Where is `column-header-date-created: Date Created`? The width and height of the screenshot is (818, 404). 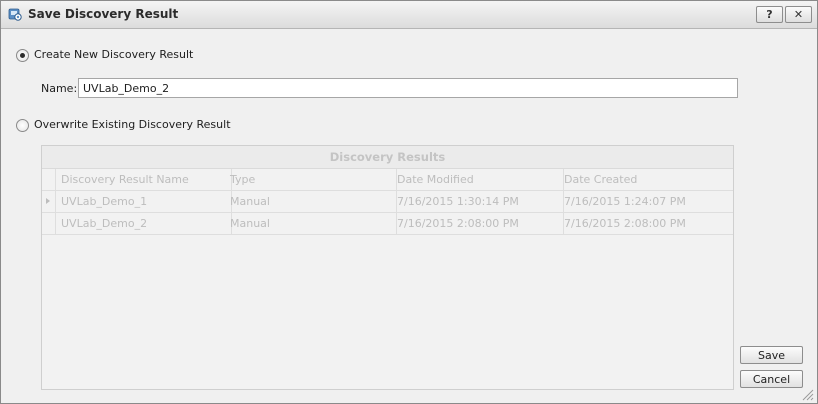 column-header-date-created: Date Created is located at coordinates (601, 179).